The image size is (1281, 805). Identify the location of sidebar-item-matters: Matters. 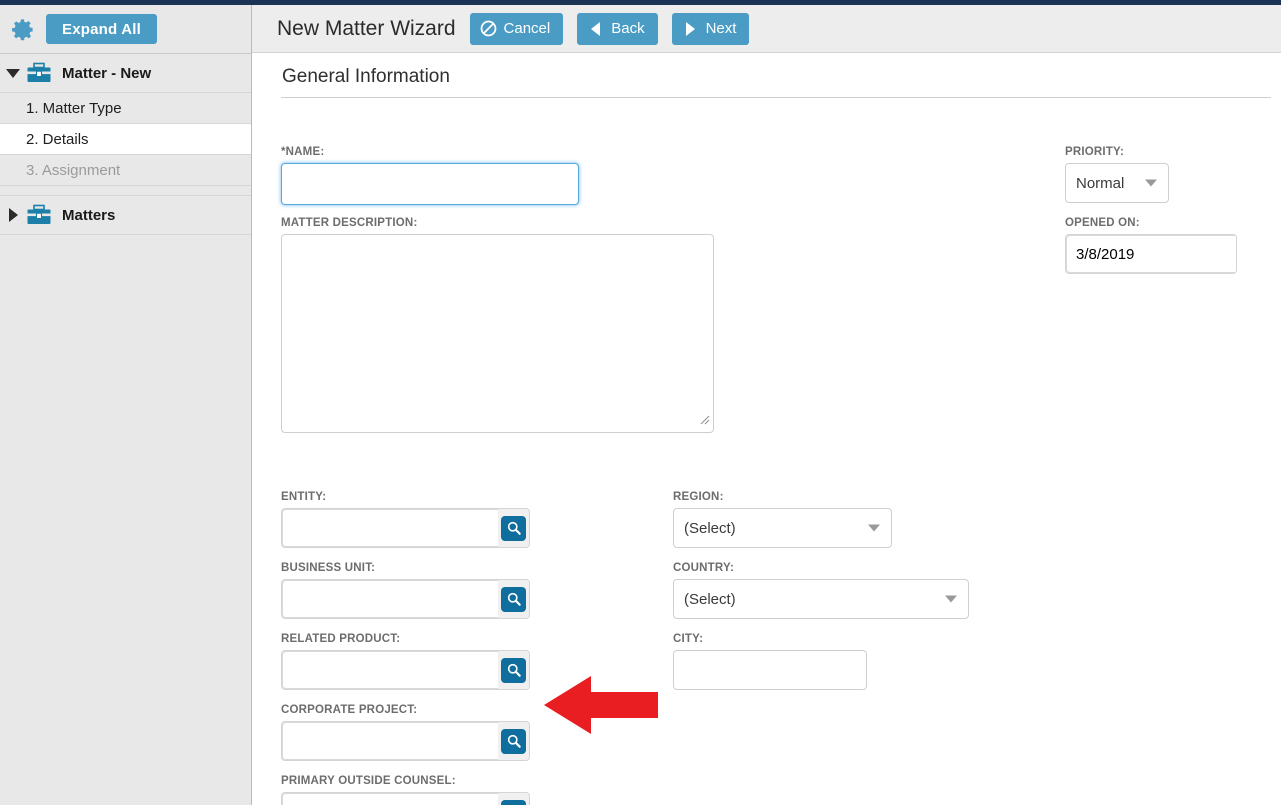
(125, 215).